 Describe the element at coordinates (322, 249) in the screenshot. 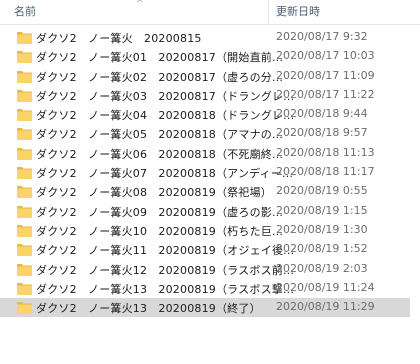

I see `file-date: 2020/08/19 1:52` at that location.